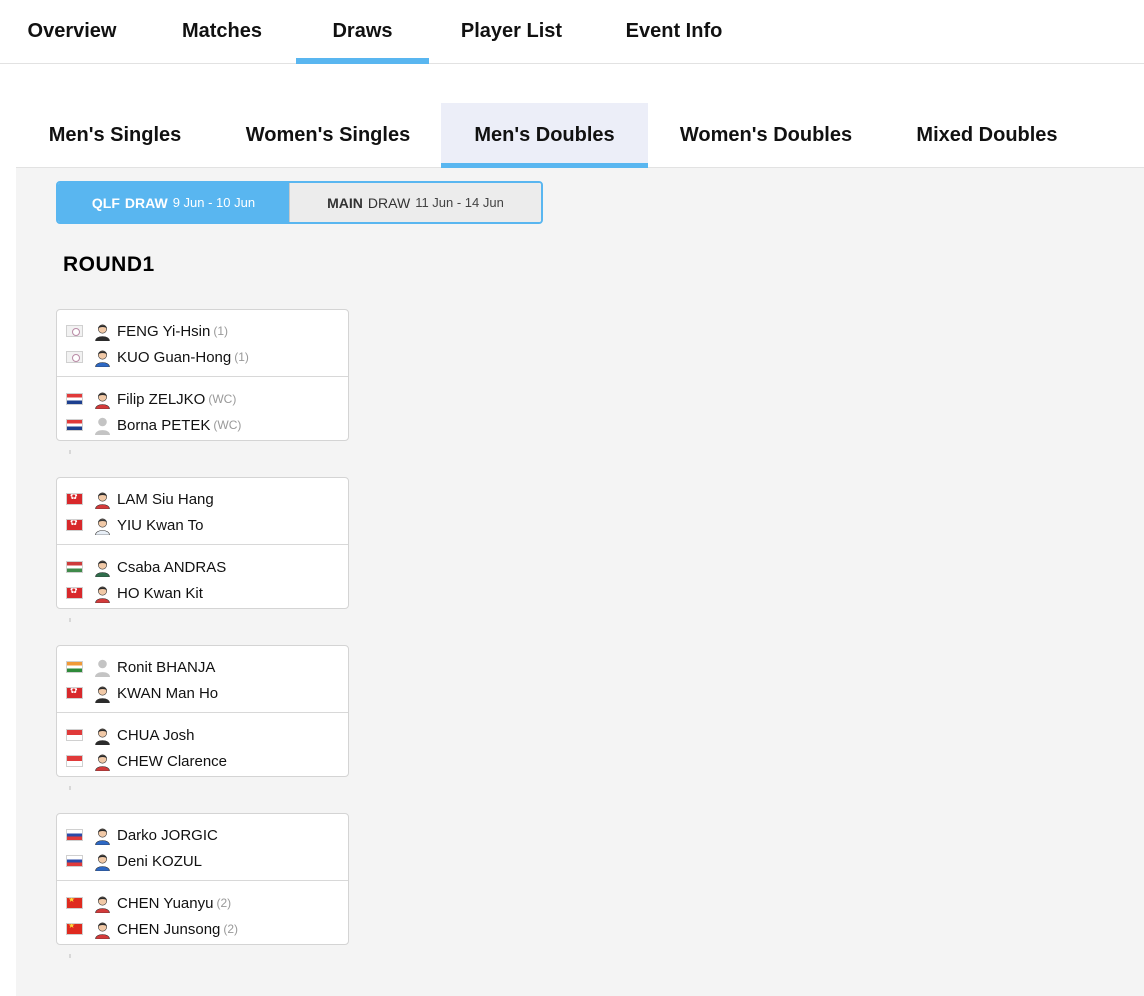  I want to click on player-row: LAM Siu Hang, so click(202, 499).